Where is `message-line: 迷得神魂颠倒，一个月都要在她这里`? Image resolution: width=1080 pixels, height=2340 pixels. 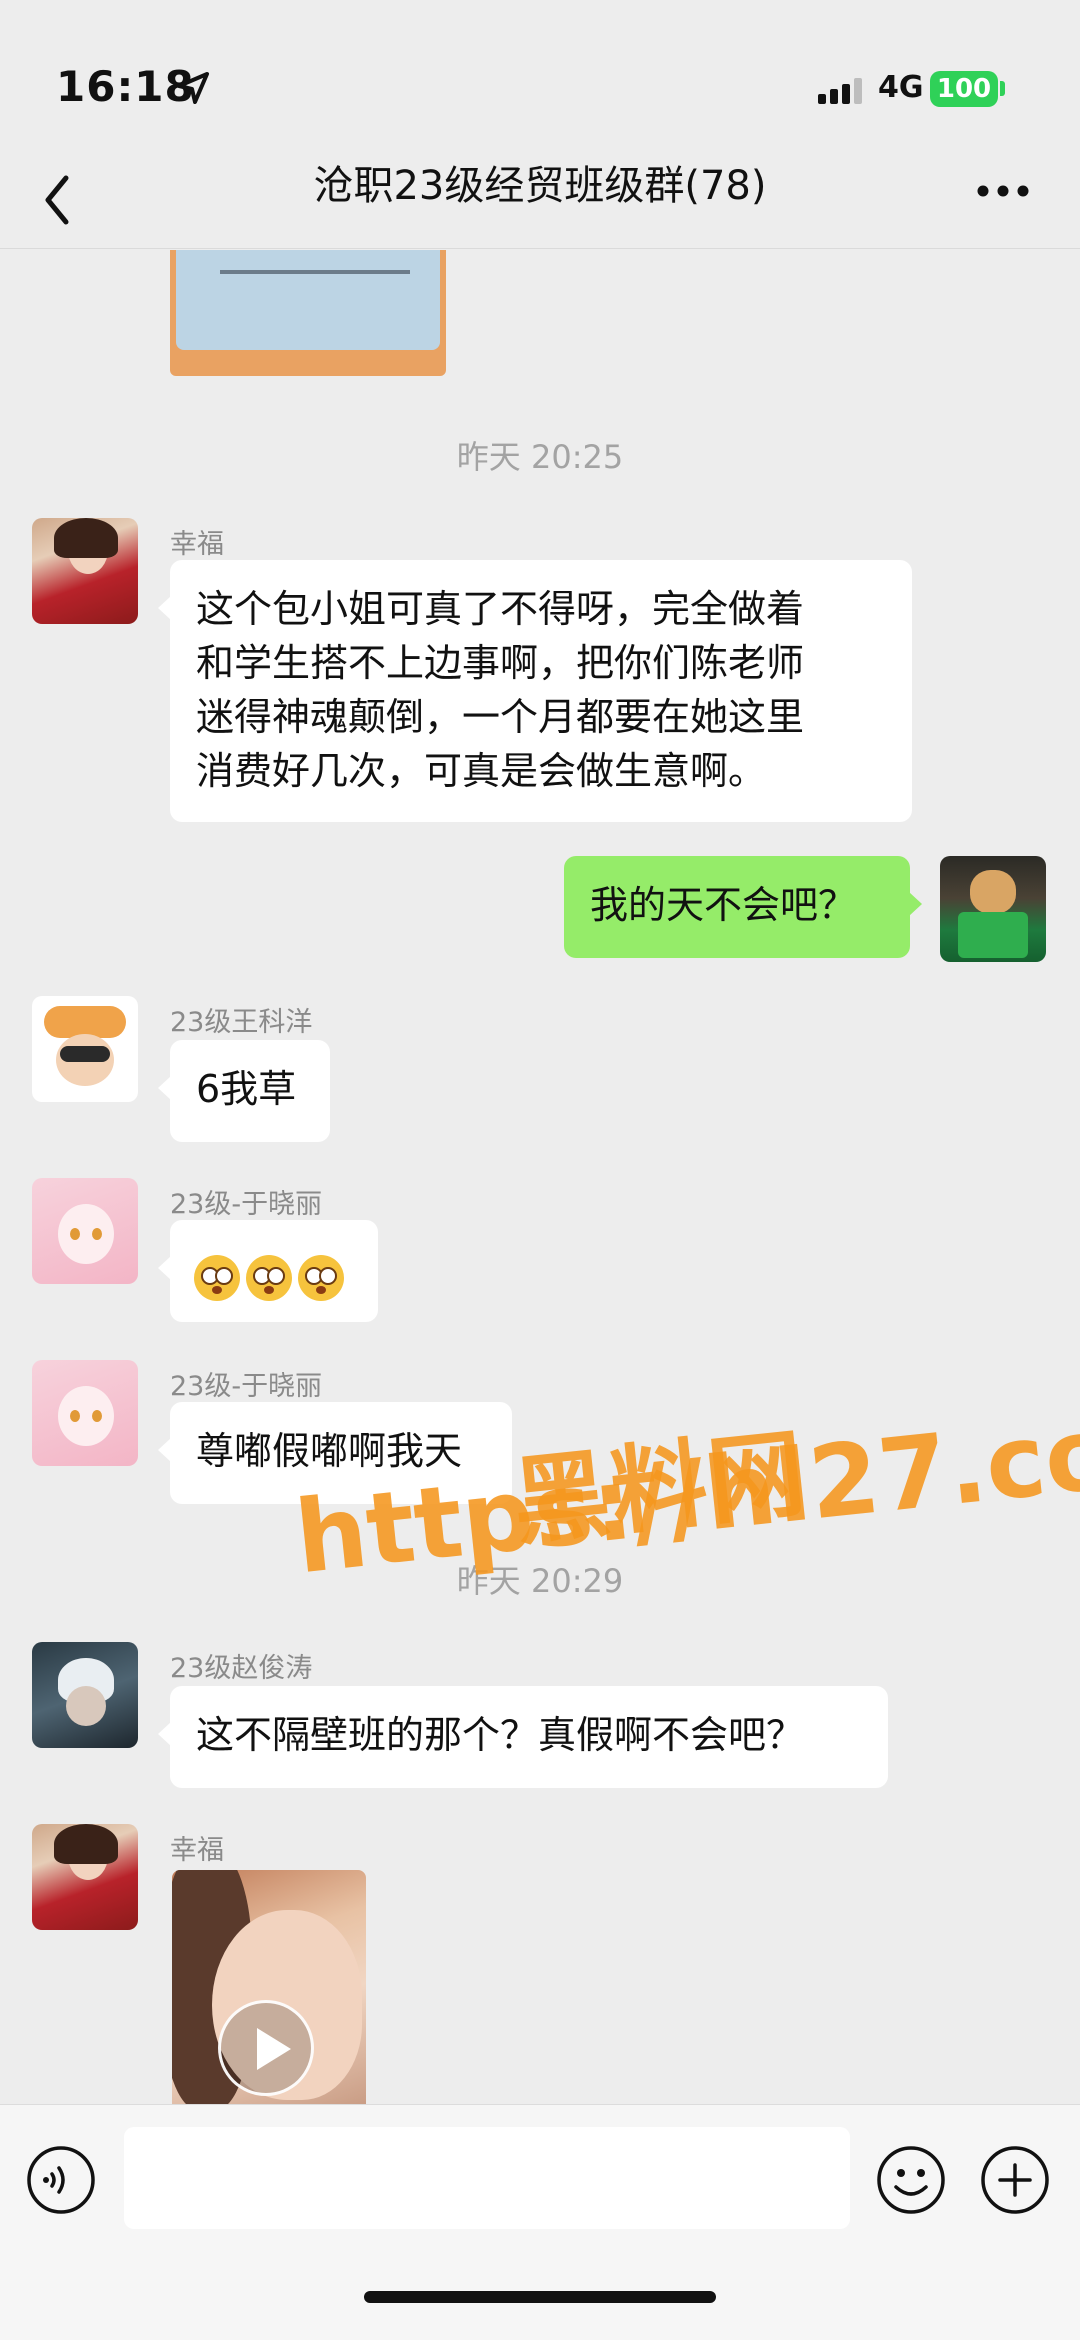 message-line: 迷得神魂颠倒，一个月都要在她这里 is located at coordinates (500, 717).